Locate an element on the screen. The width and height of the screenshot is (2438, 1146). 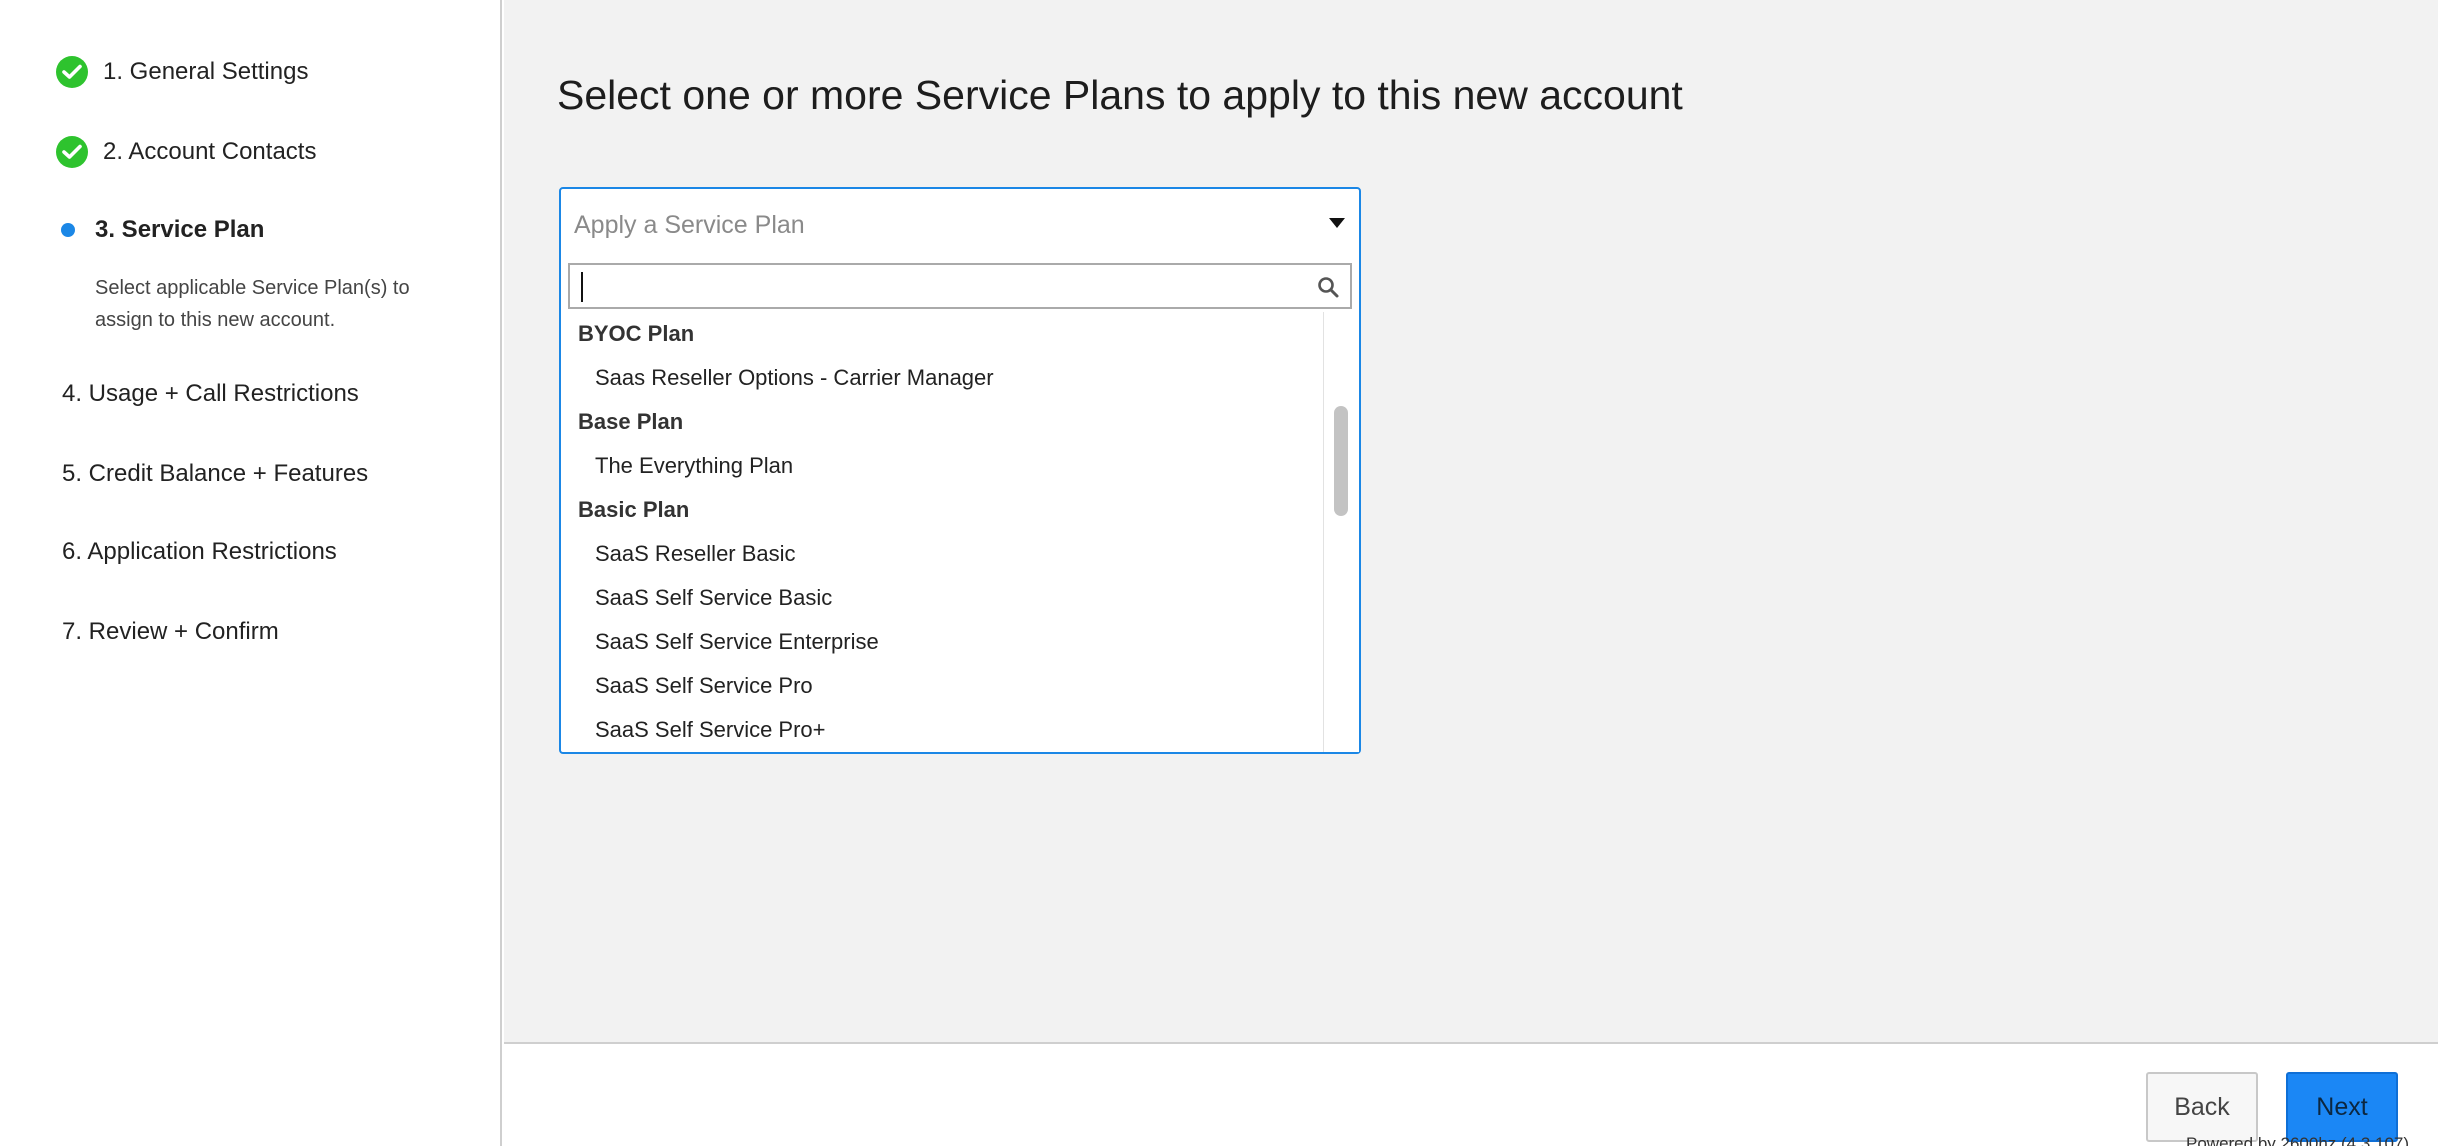
next-button: Next is located at coordinates (2342, 1107).